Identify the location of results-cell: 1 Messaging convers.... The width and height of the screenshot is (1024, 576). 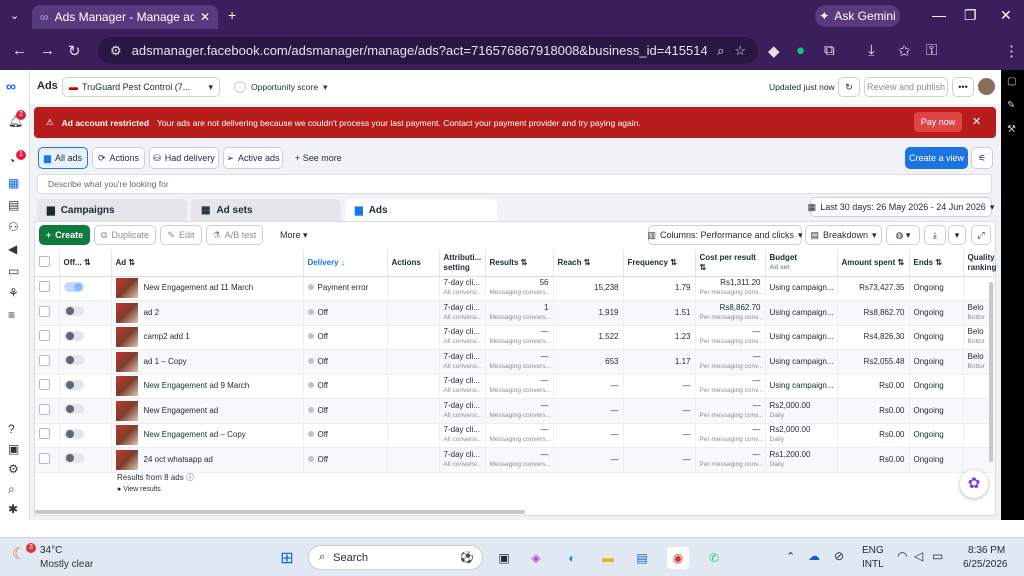
(519, 313).